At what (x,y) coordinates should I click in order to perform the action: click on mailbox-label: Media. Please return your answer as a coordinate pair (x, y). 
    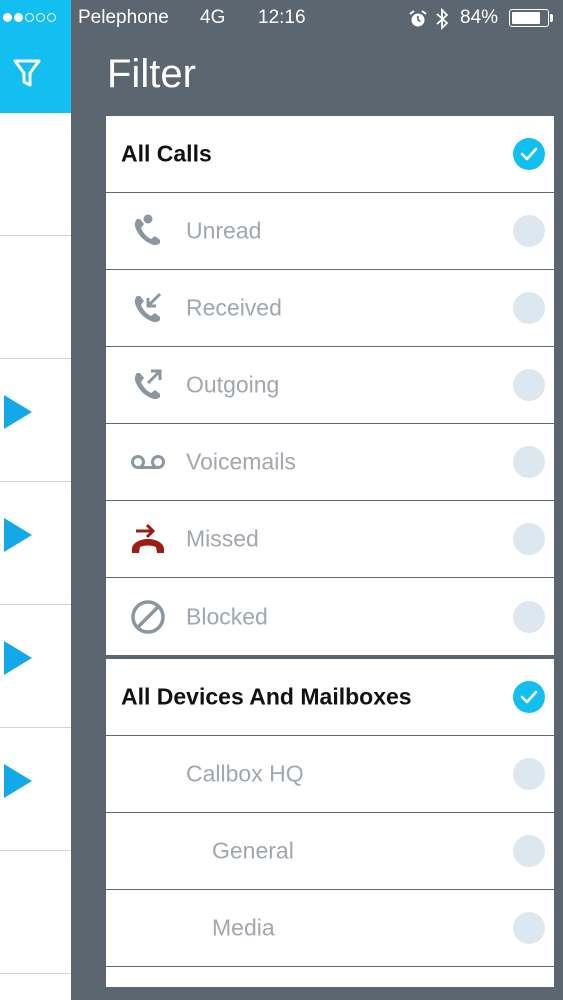
    Looking at the image, I should click on (243, 927).